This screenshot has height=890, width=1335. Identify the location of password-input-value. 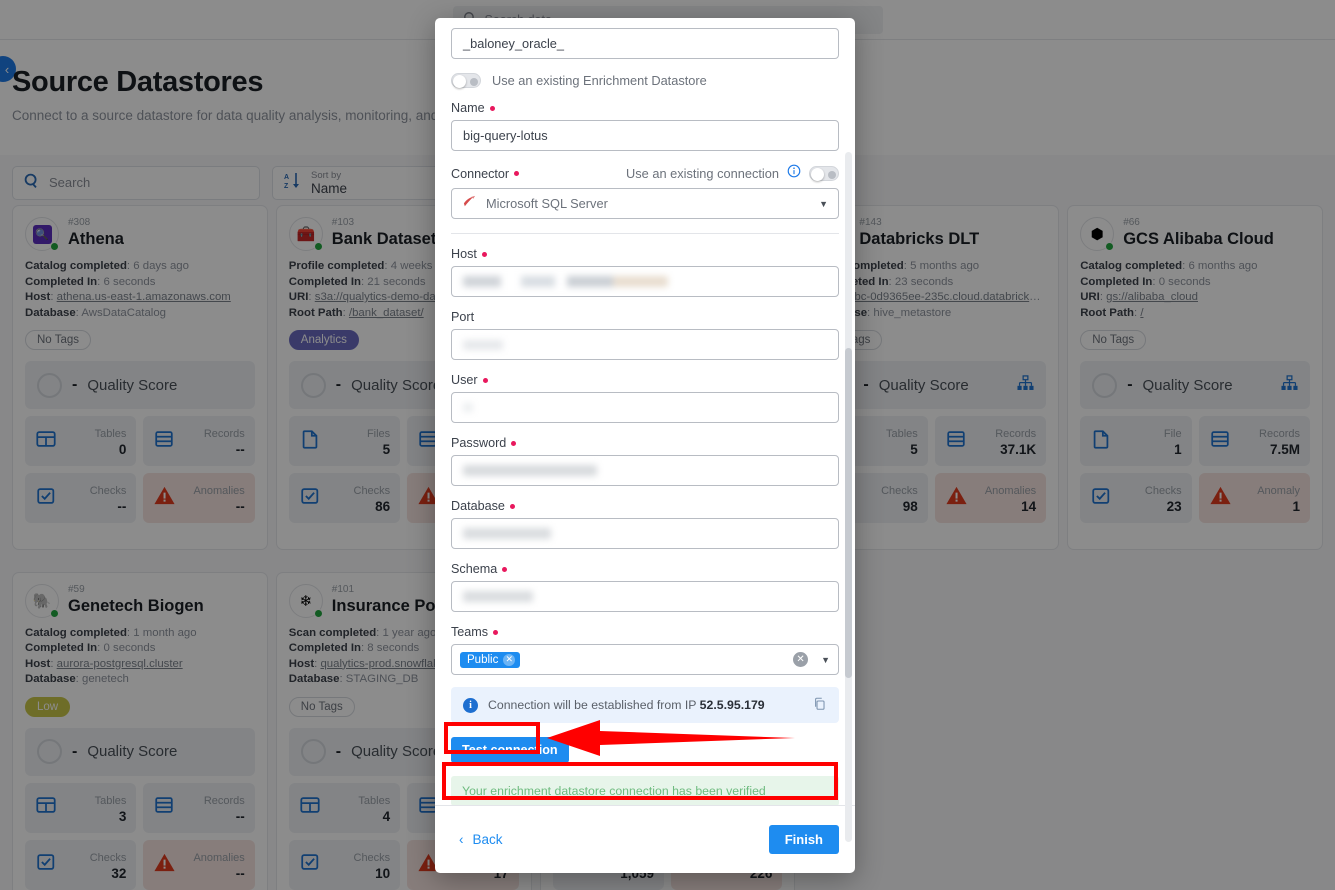
(530, 470).